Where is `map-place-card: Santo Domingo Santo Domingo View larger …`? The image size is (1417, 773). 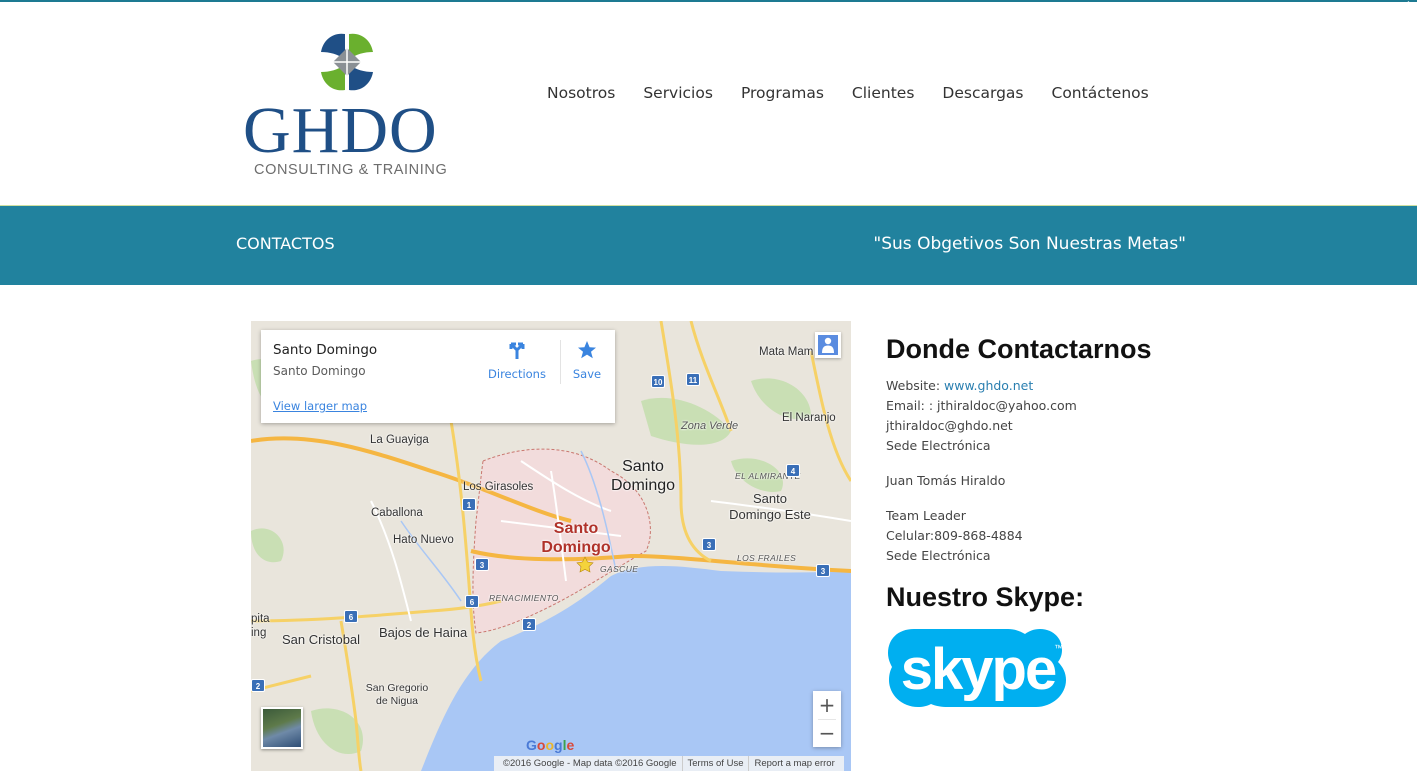 map-place-card: Santo Domingo Santo Domingo View larger … is located at coordinates (438, 376).